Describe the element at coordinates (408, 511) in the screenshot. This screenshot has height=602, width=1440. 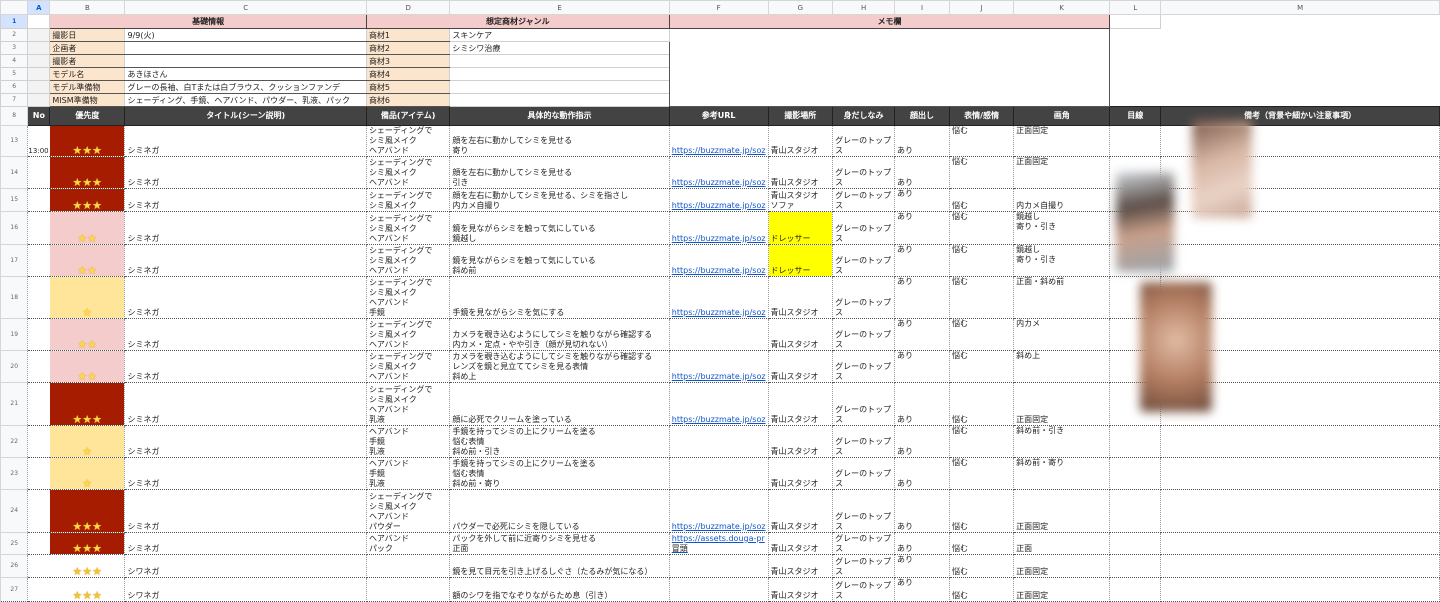
I see `items-cell: シェーディングで シミ風メイク ヘアバンド パウダー` at that location.